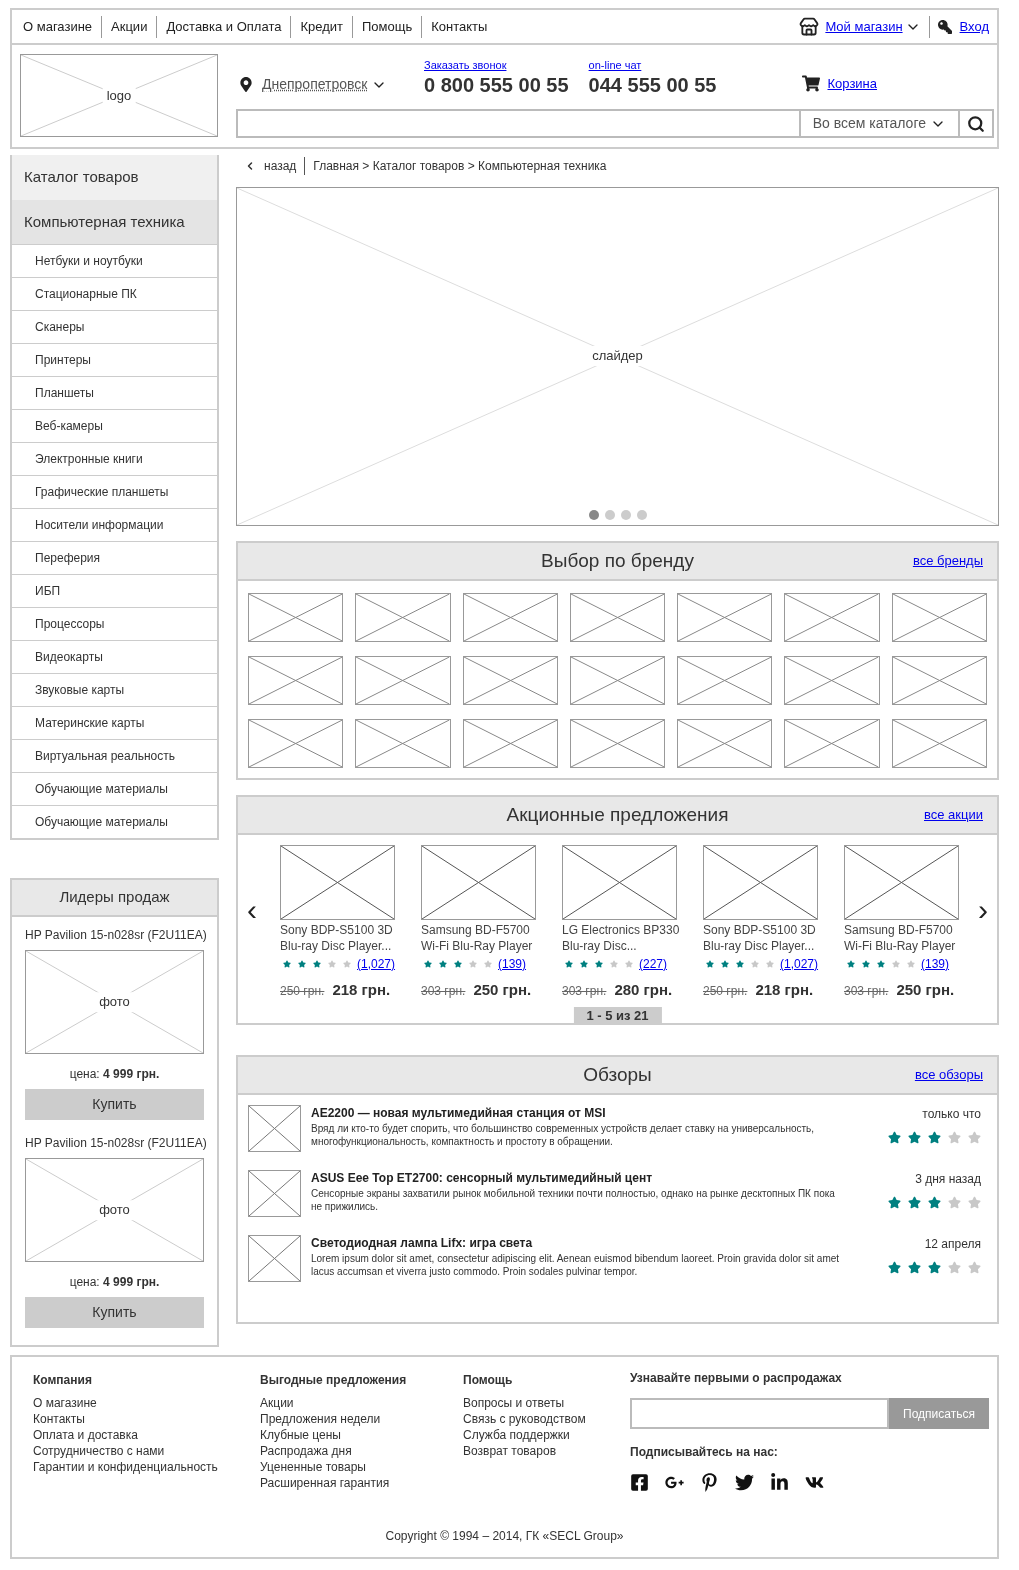  Describe the element at coordinates (744, 1482) in the screenshot. I see `twitter-icon` at that location.